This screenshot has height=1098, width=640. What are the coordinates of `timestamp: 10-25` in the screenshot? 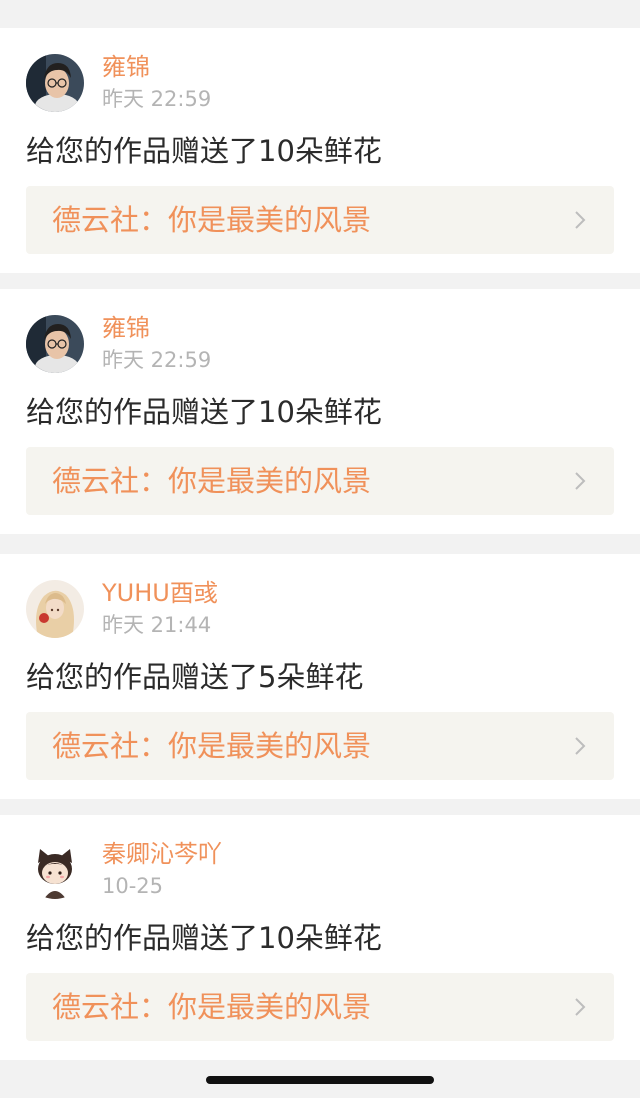 It's located at (133, 886).